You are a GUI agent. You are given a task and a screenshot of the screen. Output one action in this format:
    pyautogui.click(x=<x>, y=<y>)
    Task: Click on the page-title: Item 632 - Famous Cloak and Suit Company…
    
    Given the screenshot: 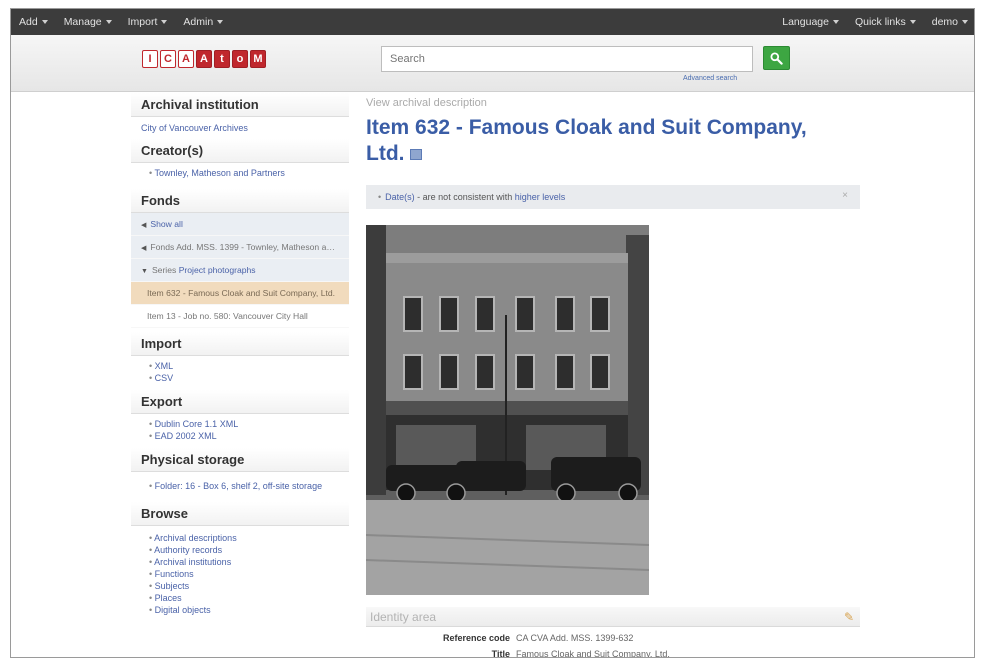 What is the action you would take?
    pyautogui.click(x=586, y=140)
    